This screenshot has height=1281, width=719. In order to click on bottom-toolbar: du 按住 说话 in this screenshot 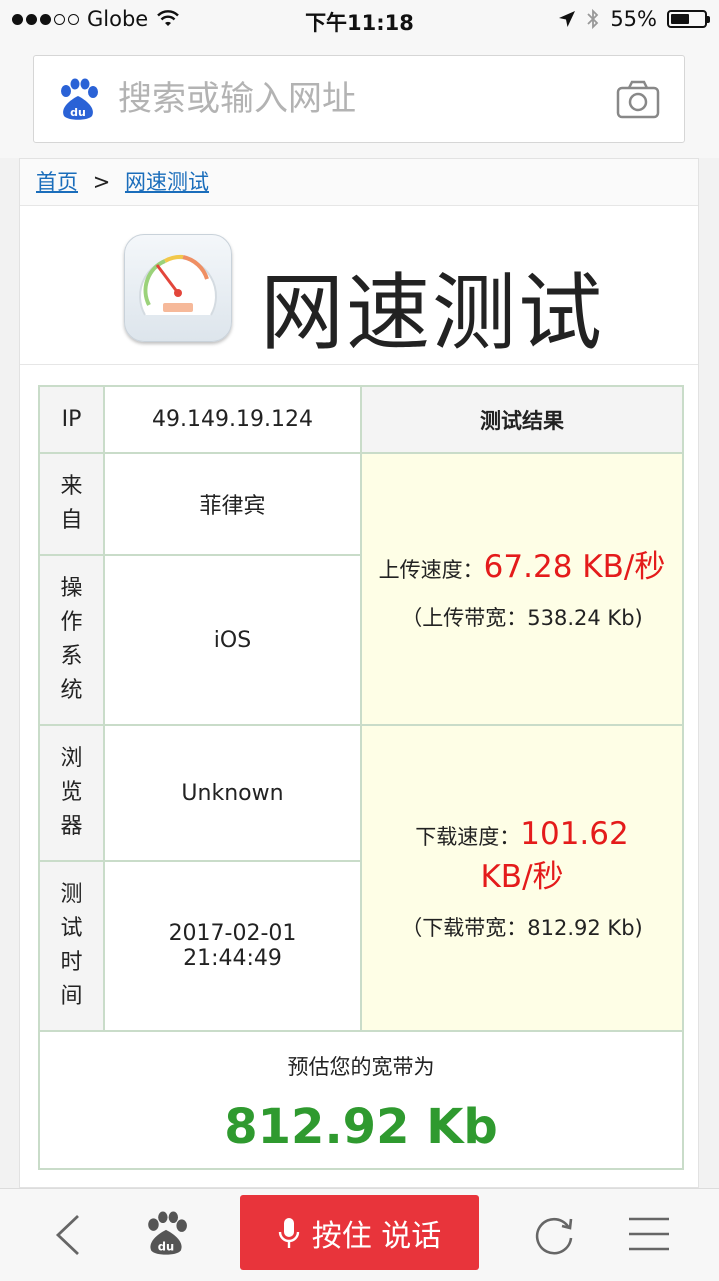, I will do `click(359, 1234)`.